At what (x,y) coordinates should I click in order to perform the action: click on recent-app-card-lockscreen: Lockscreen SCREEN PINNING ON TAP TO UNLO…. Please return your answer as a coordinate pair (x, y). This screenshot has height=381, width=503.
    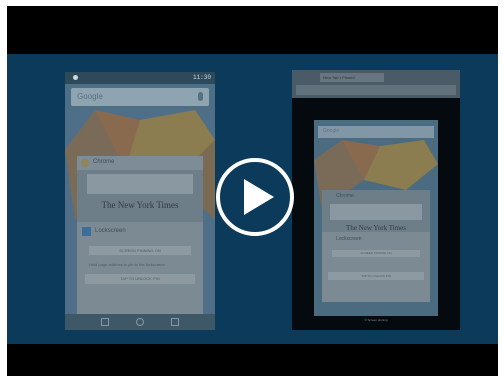
    Looking at the image, I should click on (376, 267).